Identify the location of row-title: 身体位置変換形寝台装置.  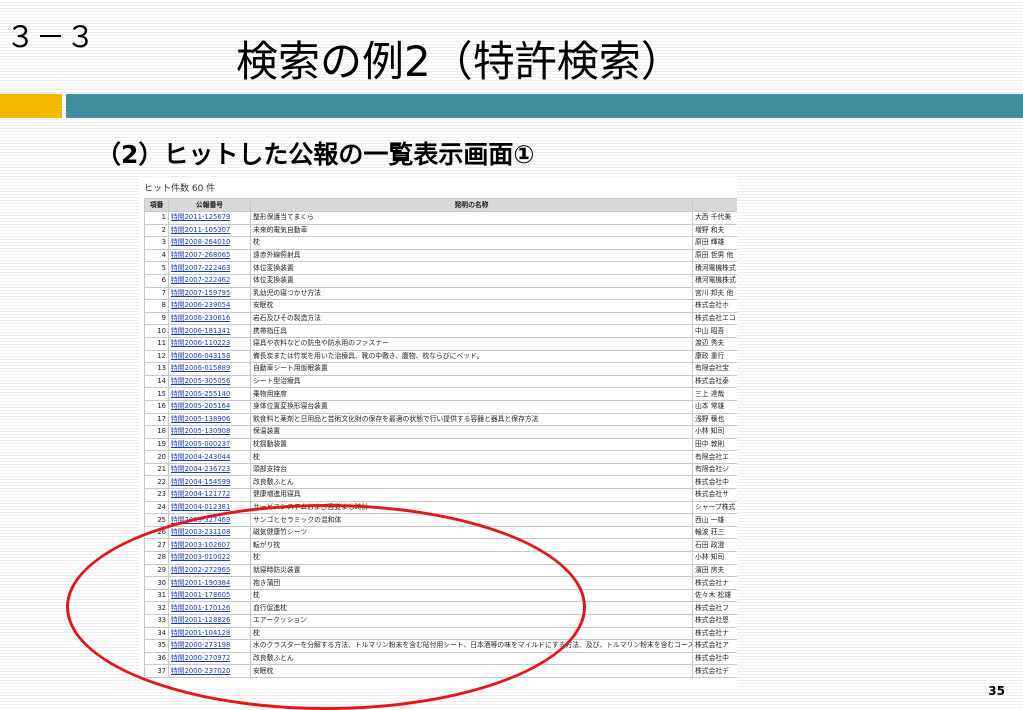
(471, 406).